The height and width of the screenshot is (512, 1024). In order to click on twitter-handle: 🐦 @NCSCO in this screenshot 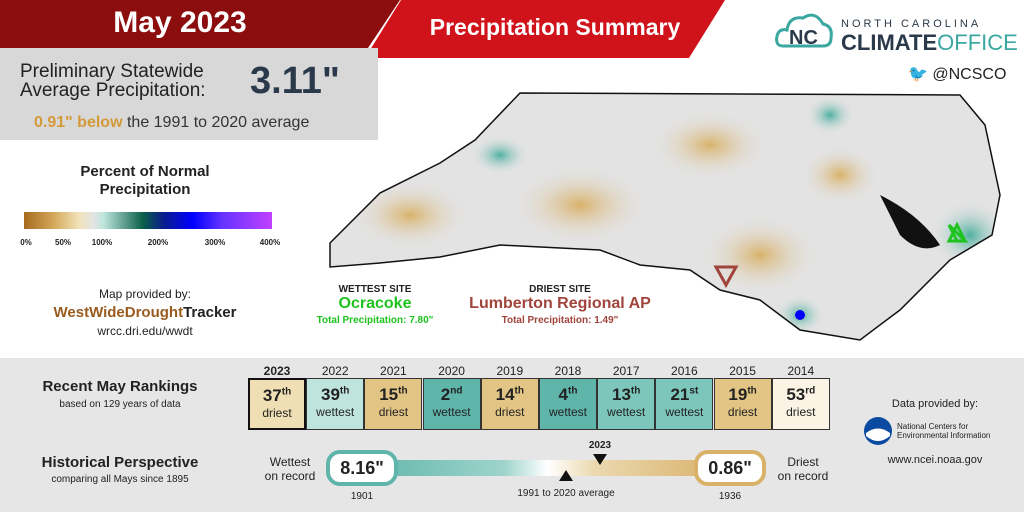, I will do `click(957, 74)`.